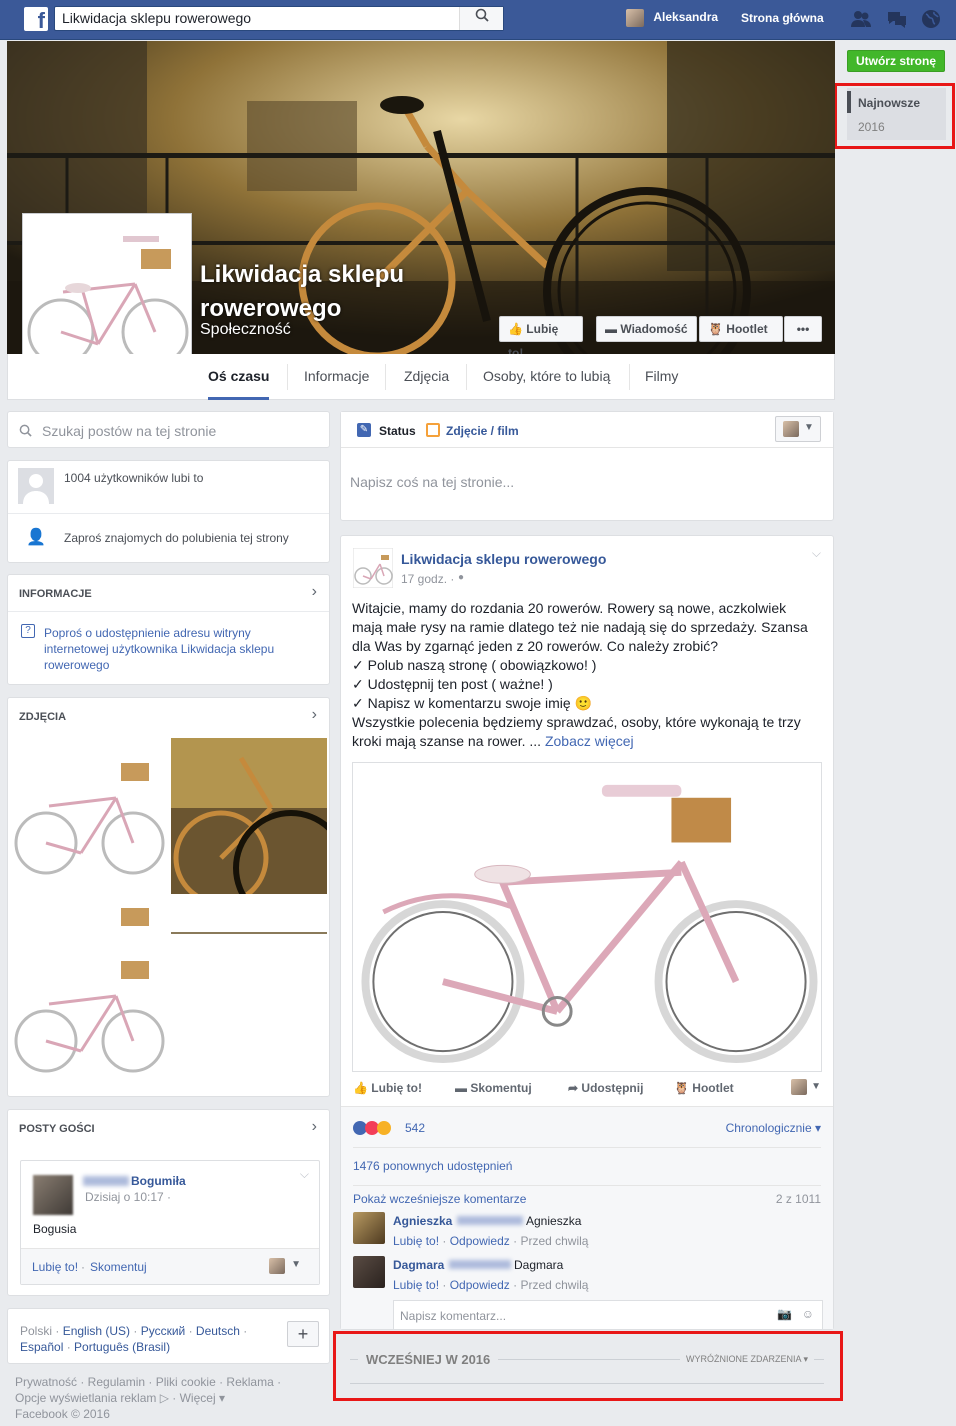  I want to click on search-button, so click(481, 18).